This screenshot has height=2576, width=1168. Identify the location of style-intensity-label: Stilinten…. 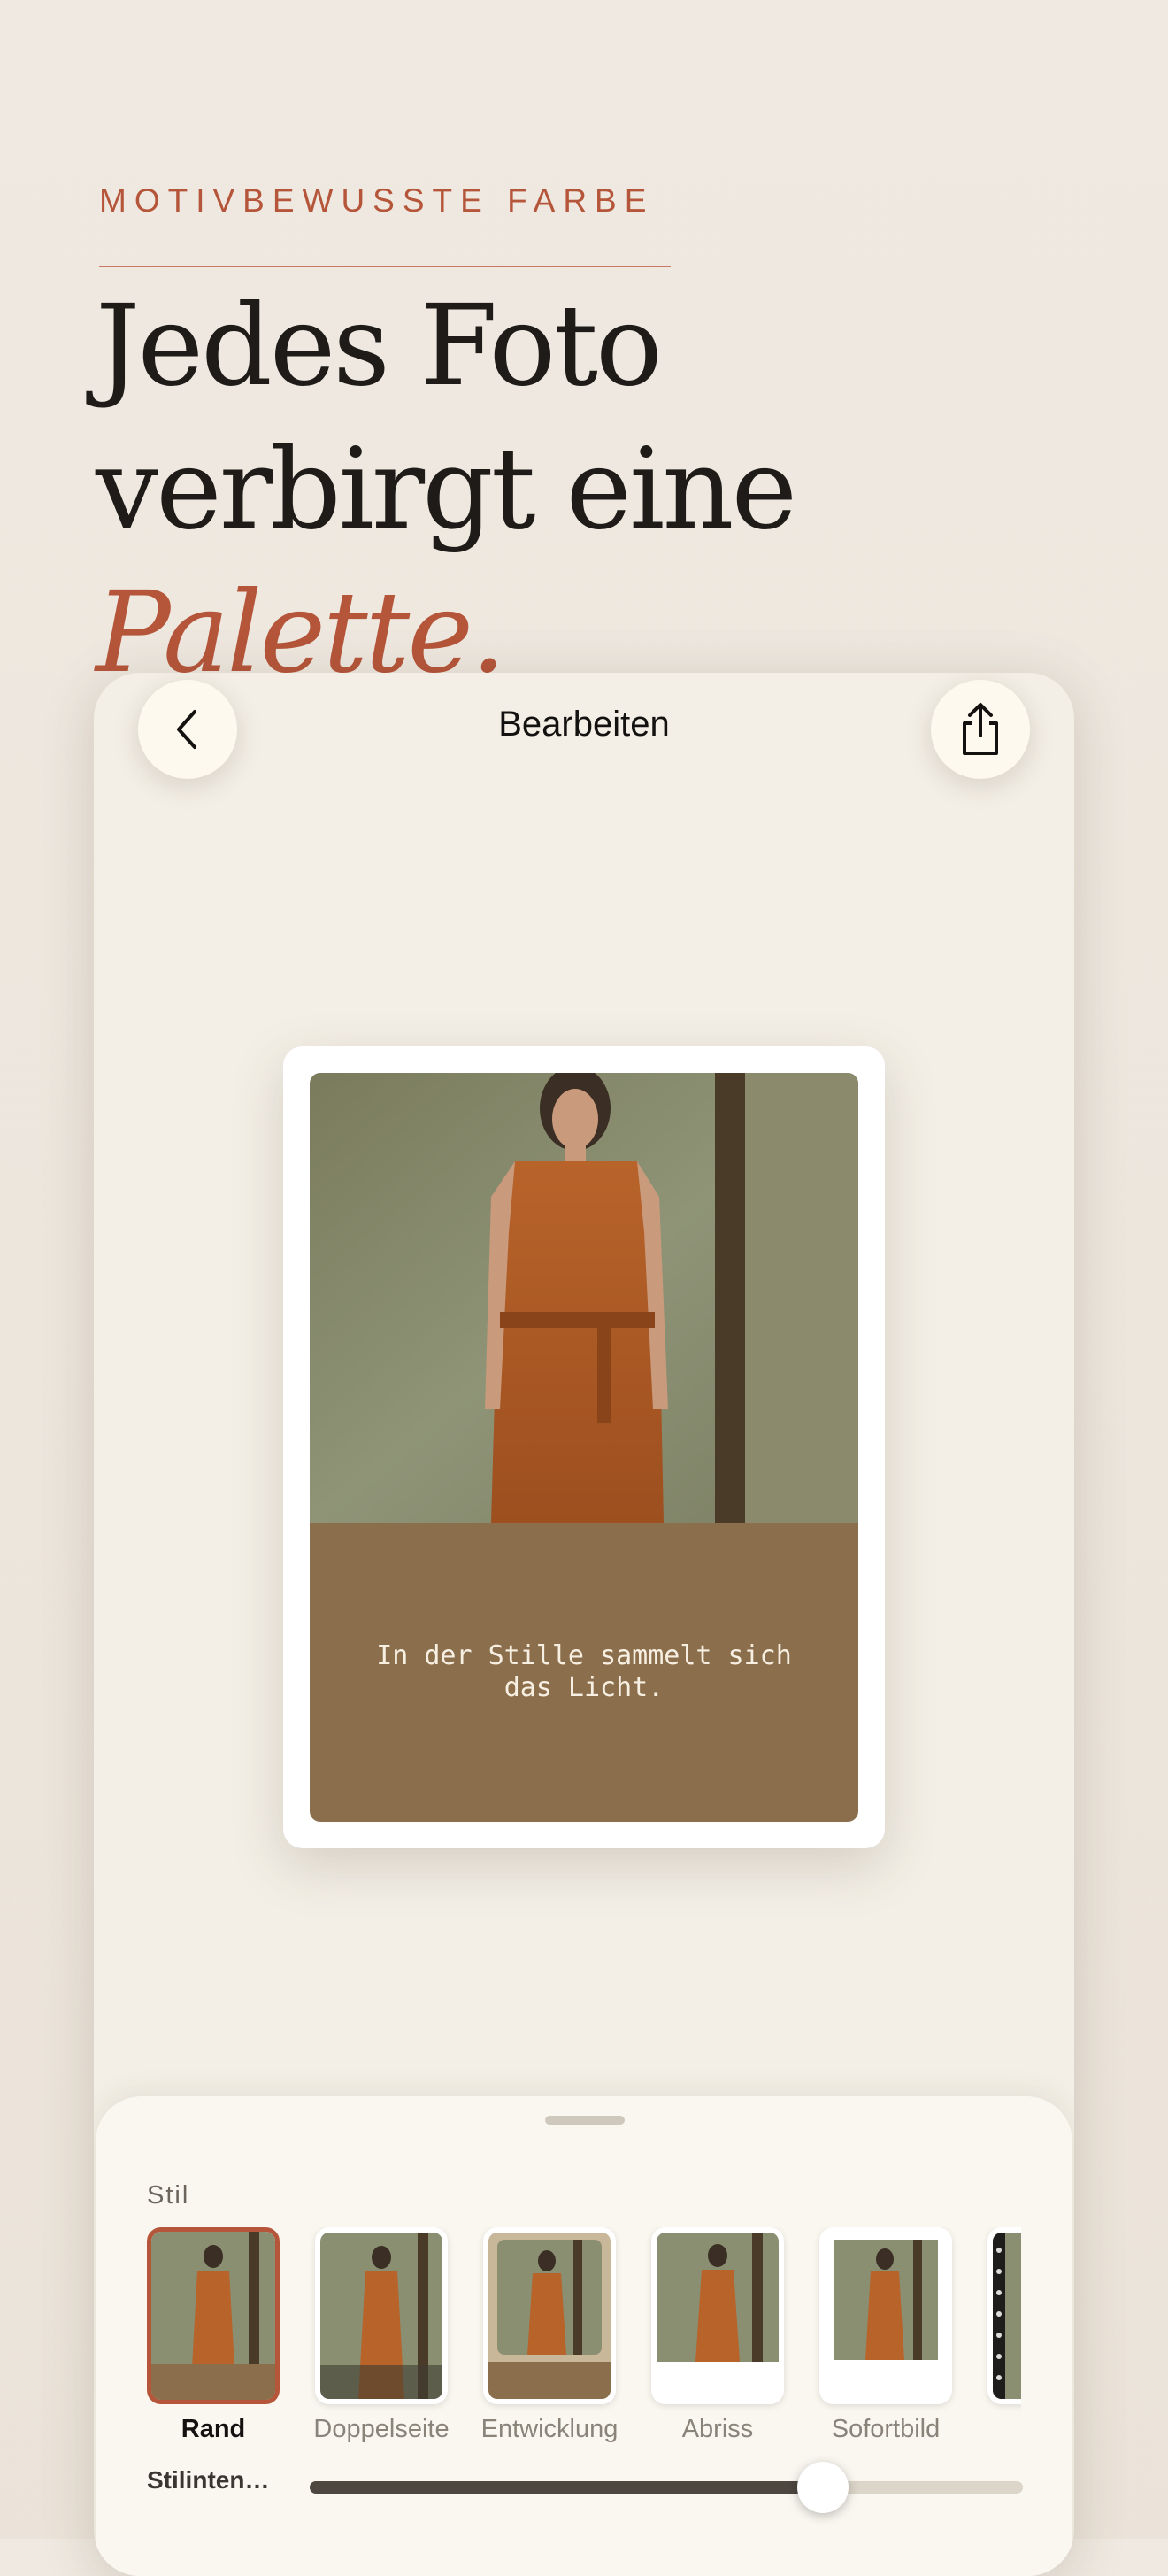
(209, 2480).